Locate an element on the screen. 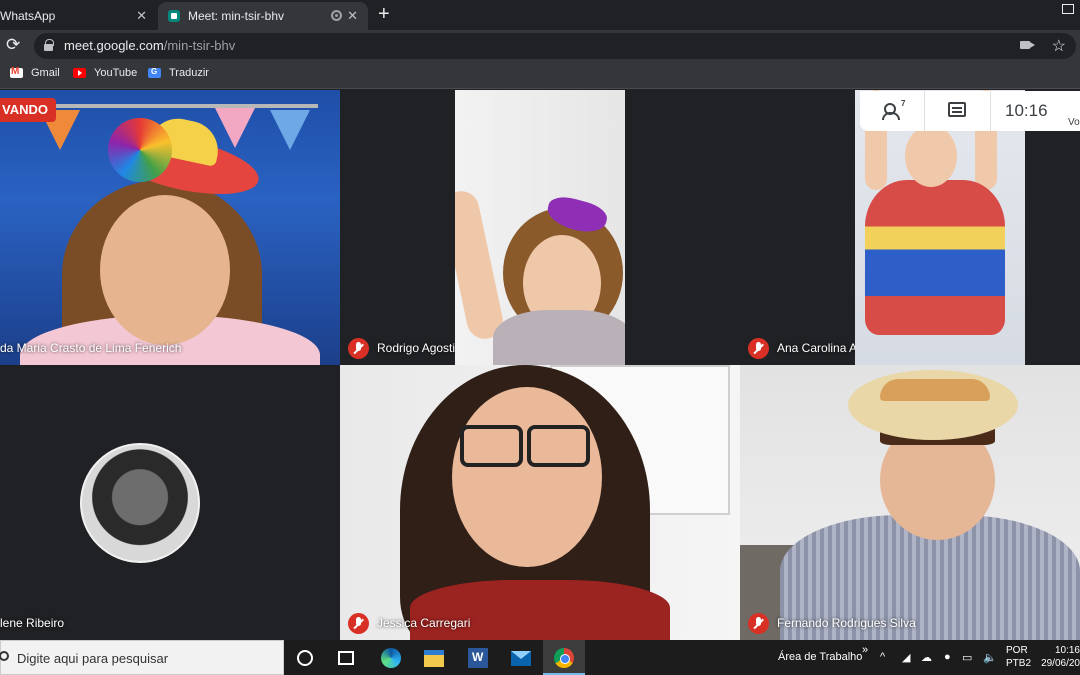 Image resolution: width=1080 pixels, height=675 pixels. new-tab-button: + is located at coordinates (384, 14).